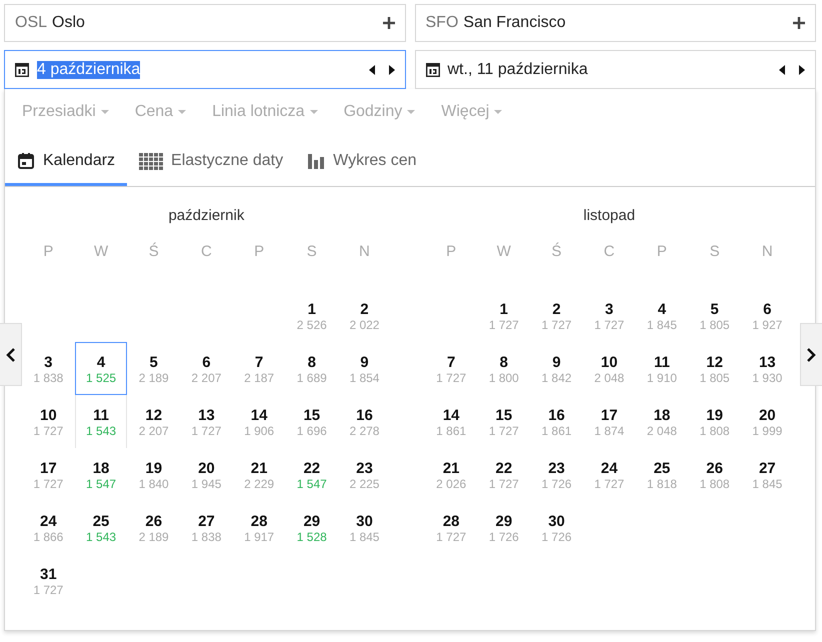 The height and width of the screenshot is (642, 822). Describe the element at coordinates (364, 368) in the screenshot. I see `calendar-day: 9 1 854` at that location.